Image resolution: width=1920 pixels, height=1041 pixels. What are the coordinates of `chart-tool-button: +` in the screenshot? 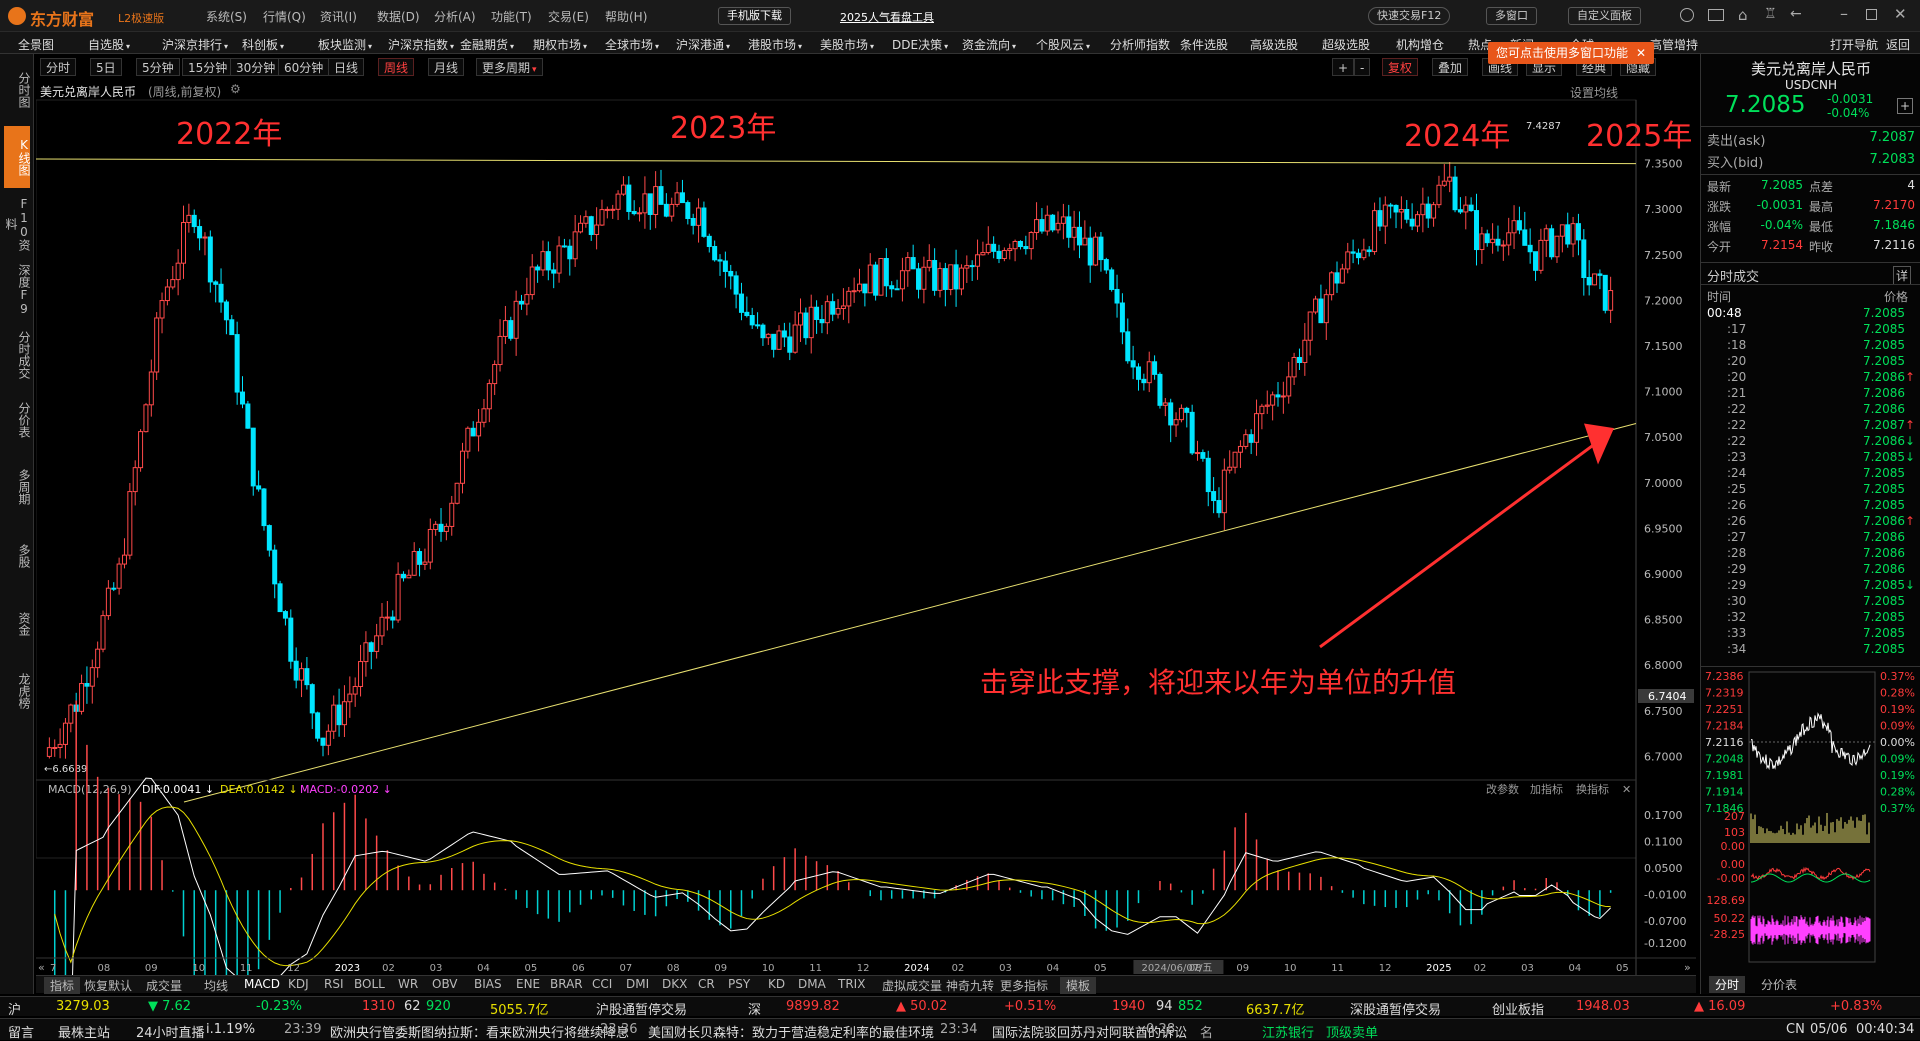 It's located at (1343, 67).